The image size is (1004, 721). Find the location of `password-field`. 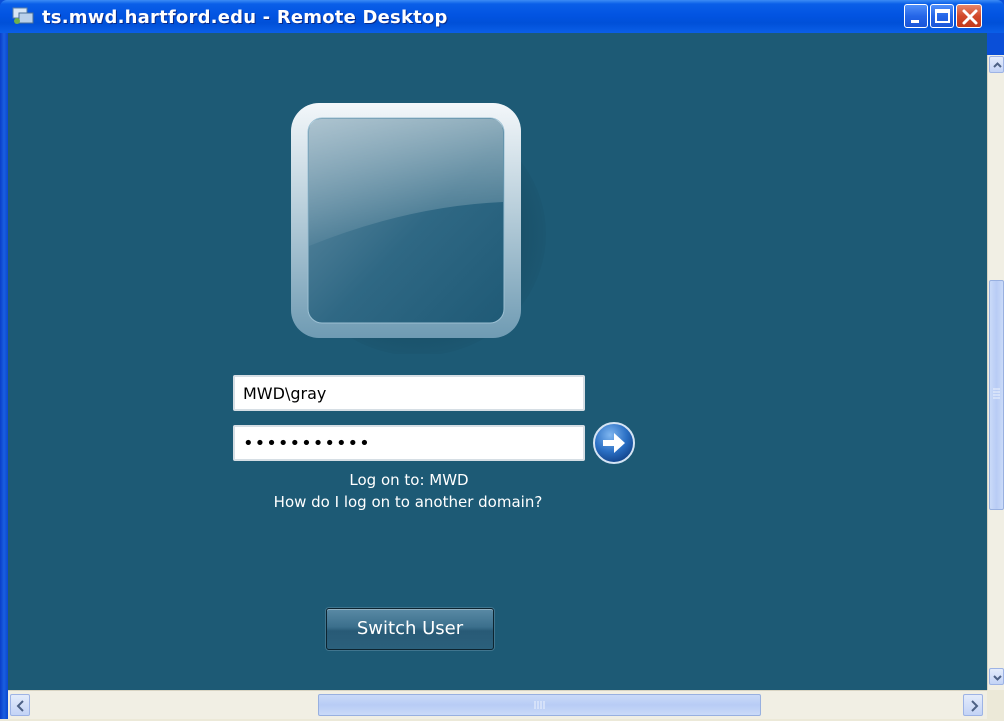

password-field is located at coordinates (409, 443).